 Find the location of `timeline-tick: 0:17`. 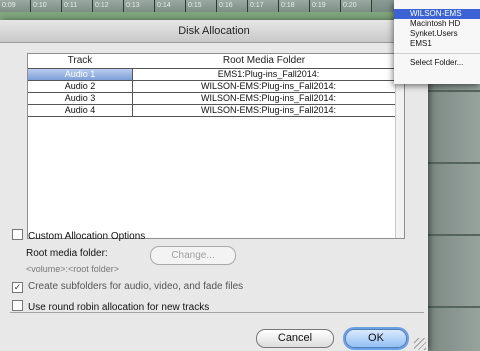

timeline-tick: 0:17 is located at coordinates (263, 6).